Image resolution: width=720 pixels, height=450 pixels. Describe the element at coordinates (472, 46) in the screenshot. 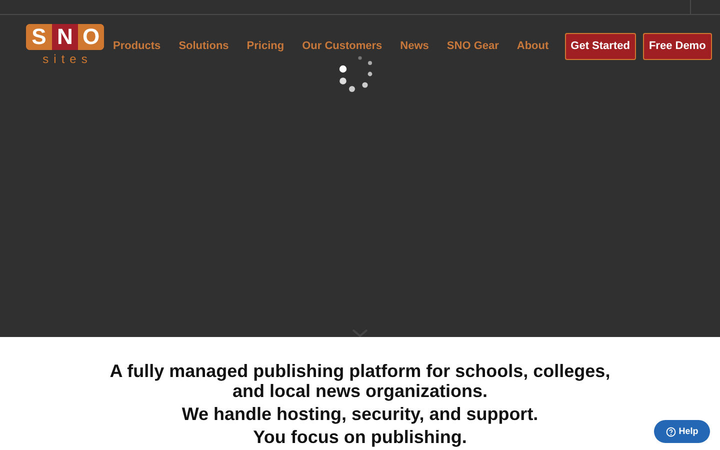

I see `nav-link: SNO Gear` at that location.